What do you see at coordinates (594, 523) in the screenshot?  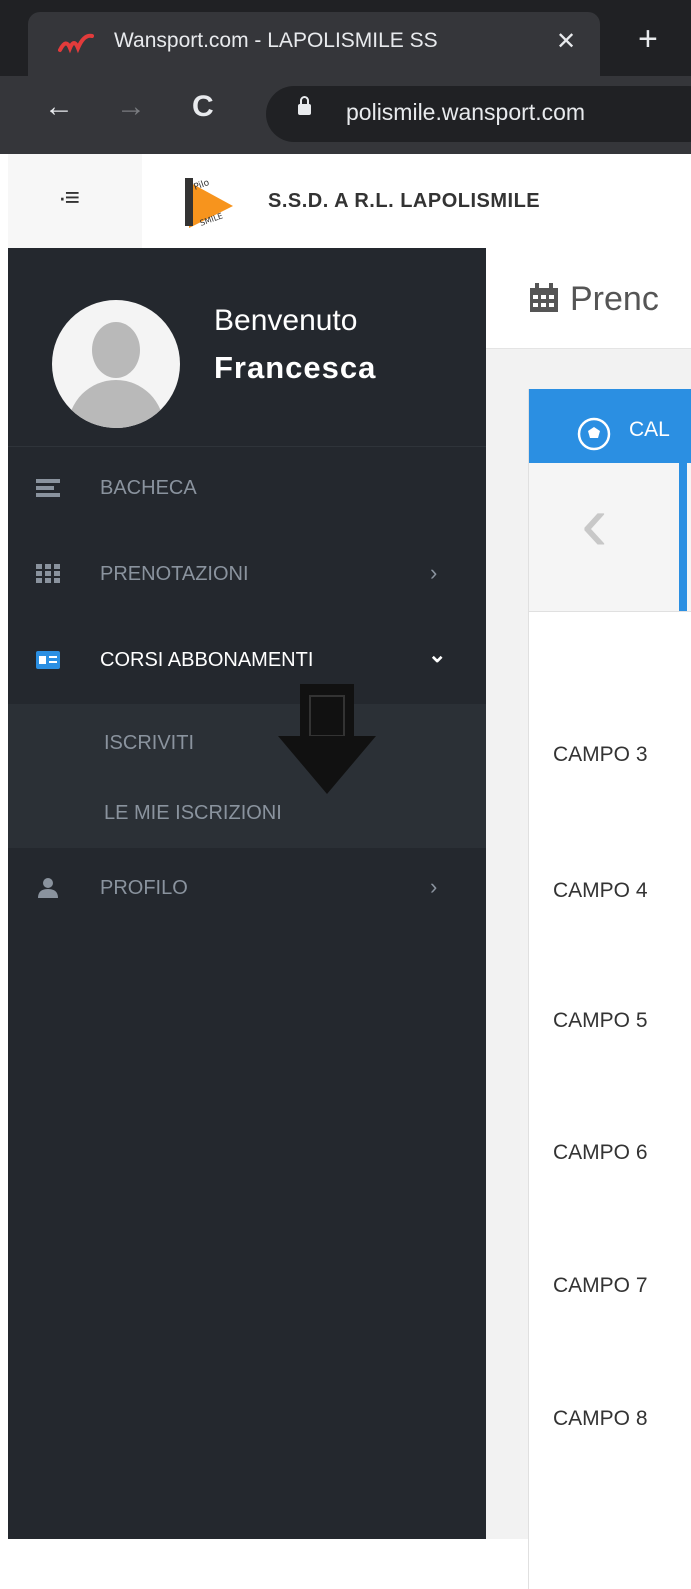 I see `prev-arrow-icon: ‹` at bounding box center [594, 523].